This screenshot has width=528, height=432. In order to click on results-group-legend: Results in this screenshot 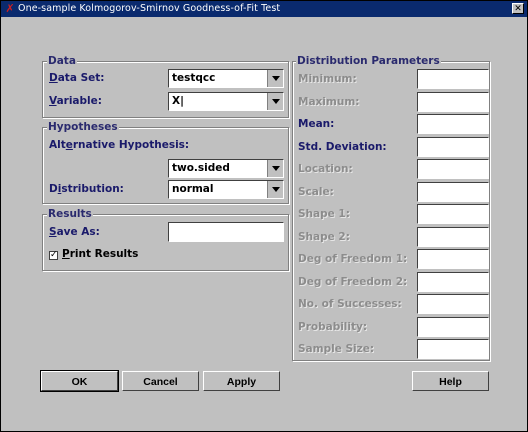, I will do `click(70, 214)`.